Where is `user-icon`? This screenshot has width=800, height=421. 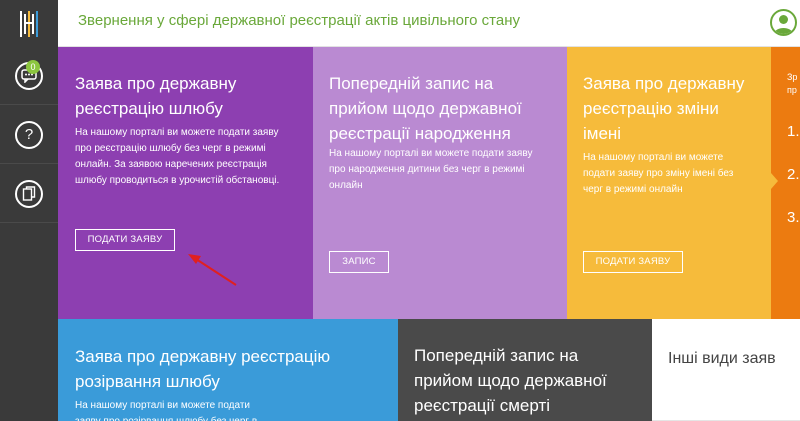 user-icon is located at coordinates (783, 24).